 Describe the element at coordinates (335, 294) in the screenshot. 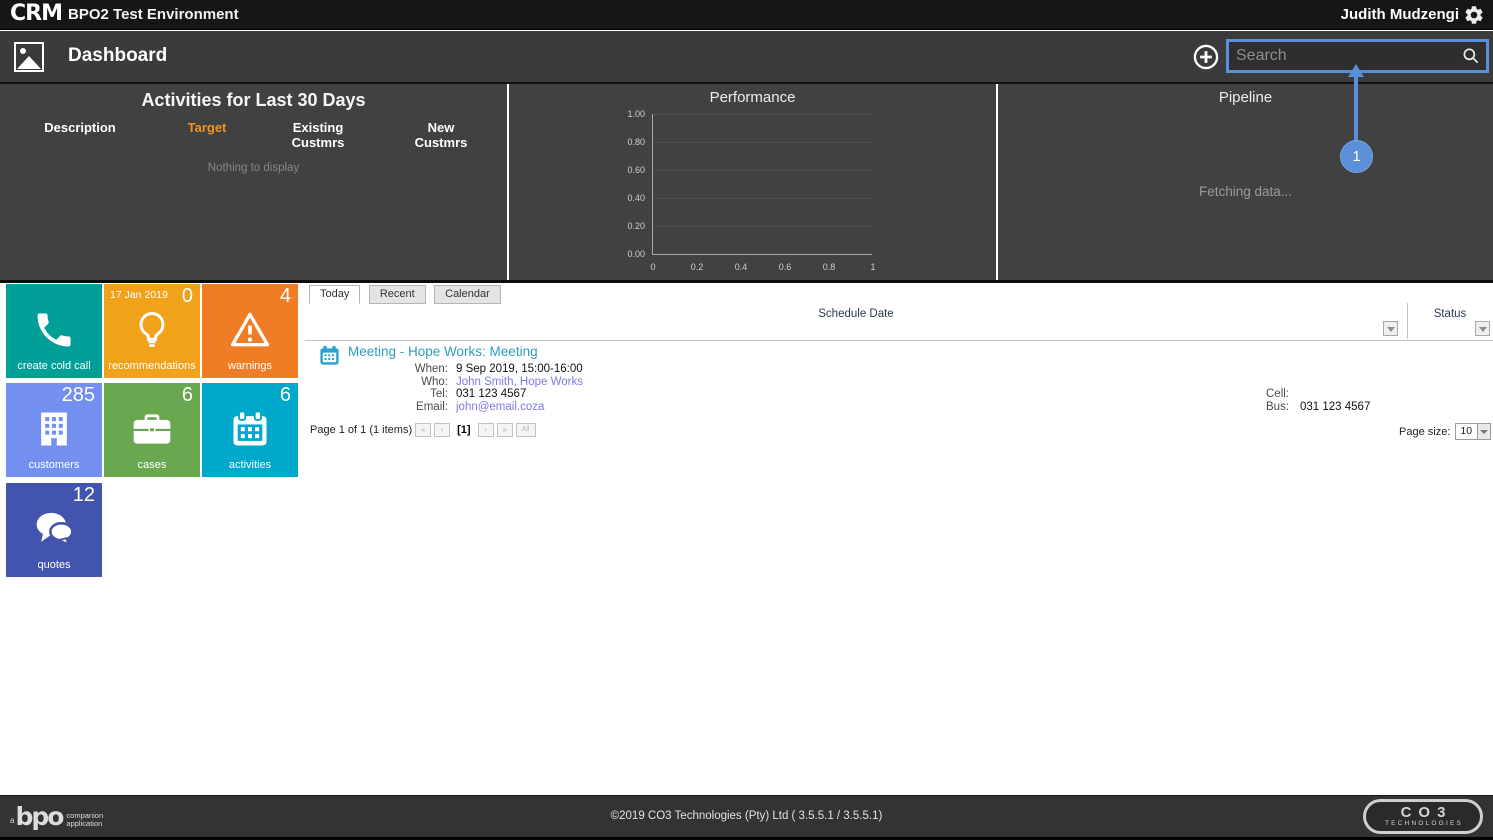

I see `tab-today: Today` at that location.